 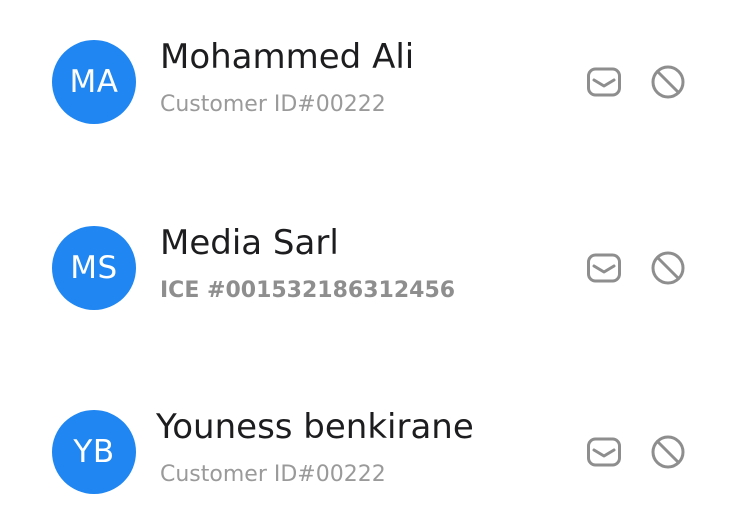 What do you see at coordinates (315, 427) in the screenshot?
I see `customer-name: Youness benkirane` at bounding box center [315, 427].